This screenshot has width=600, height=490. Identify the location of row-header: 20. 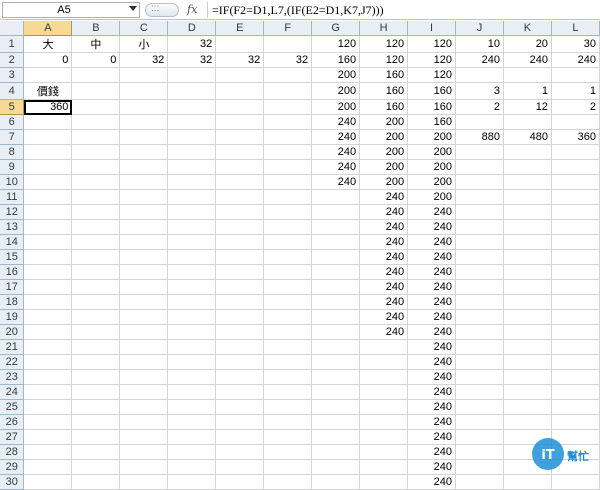
(12, 332).